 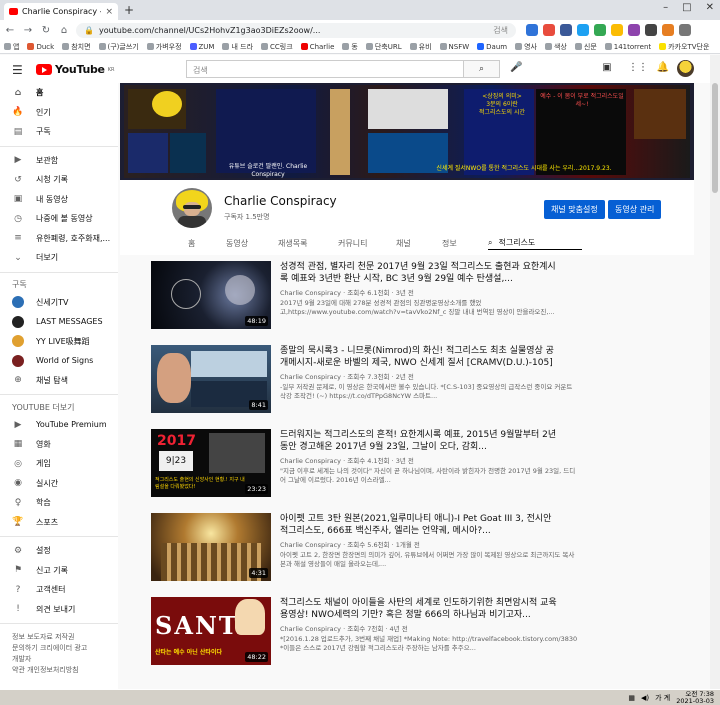 I want to click on tab-close-icon: ×, so click(x=109, y=12).